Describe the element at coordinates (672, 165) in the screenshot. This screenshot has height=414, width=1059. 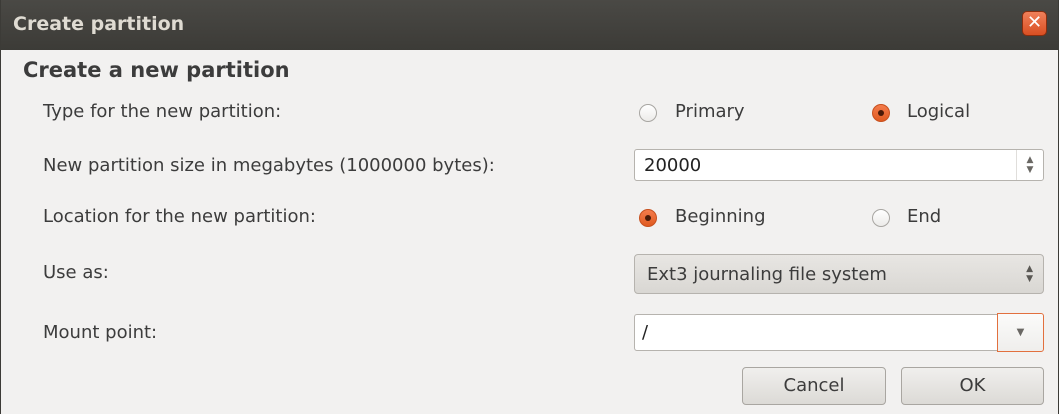
I see `partition-size-value: 20000` at that location.